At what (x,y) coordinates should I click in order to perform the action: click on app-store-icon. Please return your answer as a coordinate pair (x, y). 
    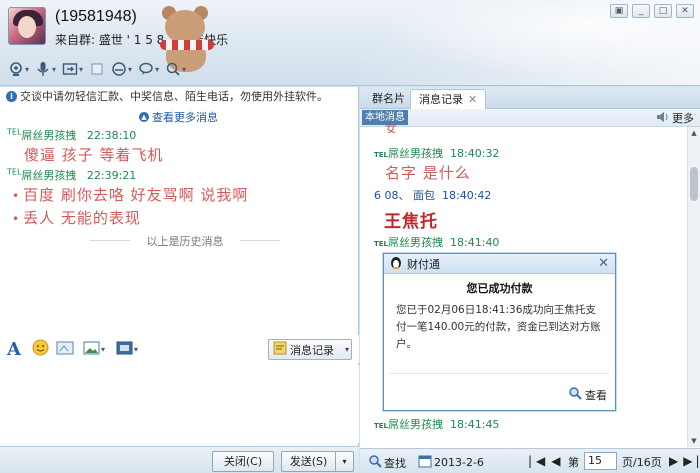
    Looking at the image, I should click on (119, 69).